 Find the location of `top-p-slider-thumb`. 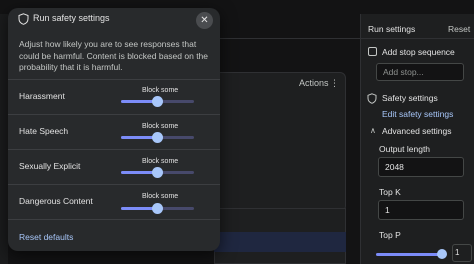

top-p-slider-thumb is located at coordinates (442, 254).